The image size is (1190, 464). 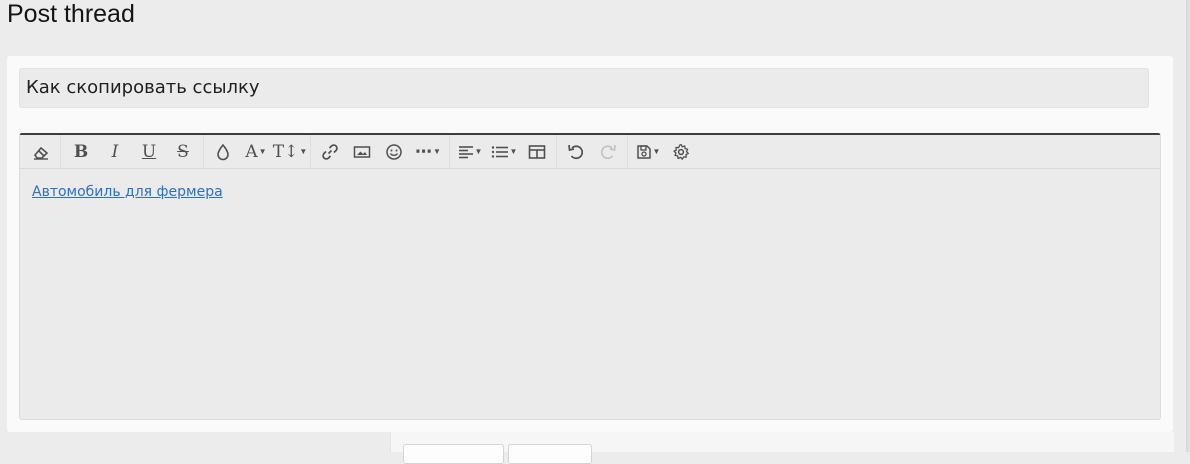 What do you see at coordinates (127, 192) in the screenshot?
I see `content-link: Автомобиль для фермера` at bounding box center [127, 192].